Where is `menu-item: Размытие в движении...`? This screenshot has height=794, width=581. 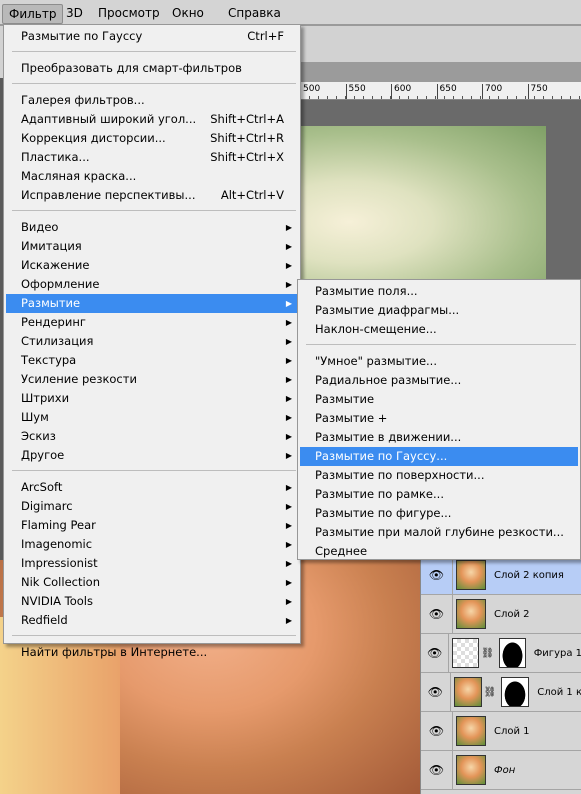
menu-item: Размытие в движении... is located at coordinates (439, 437).